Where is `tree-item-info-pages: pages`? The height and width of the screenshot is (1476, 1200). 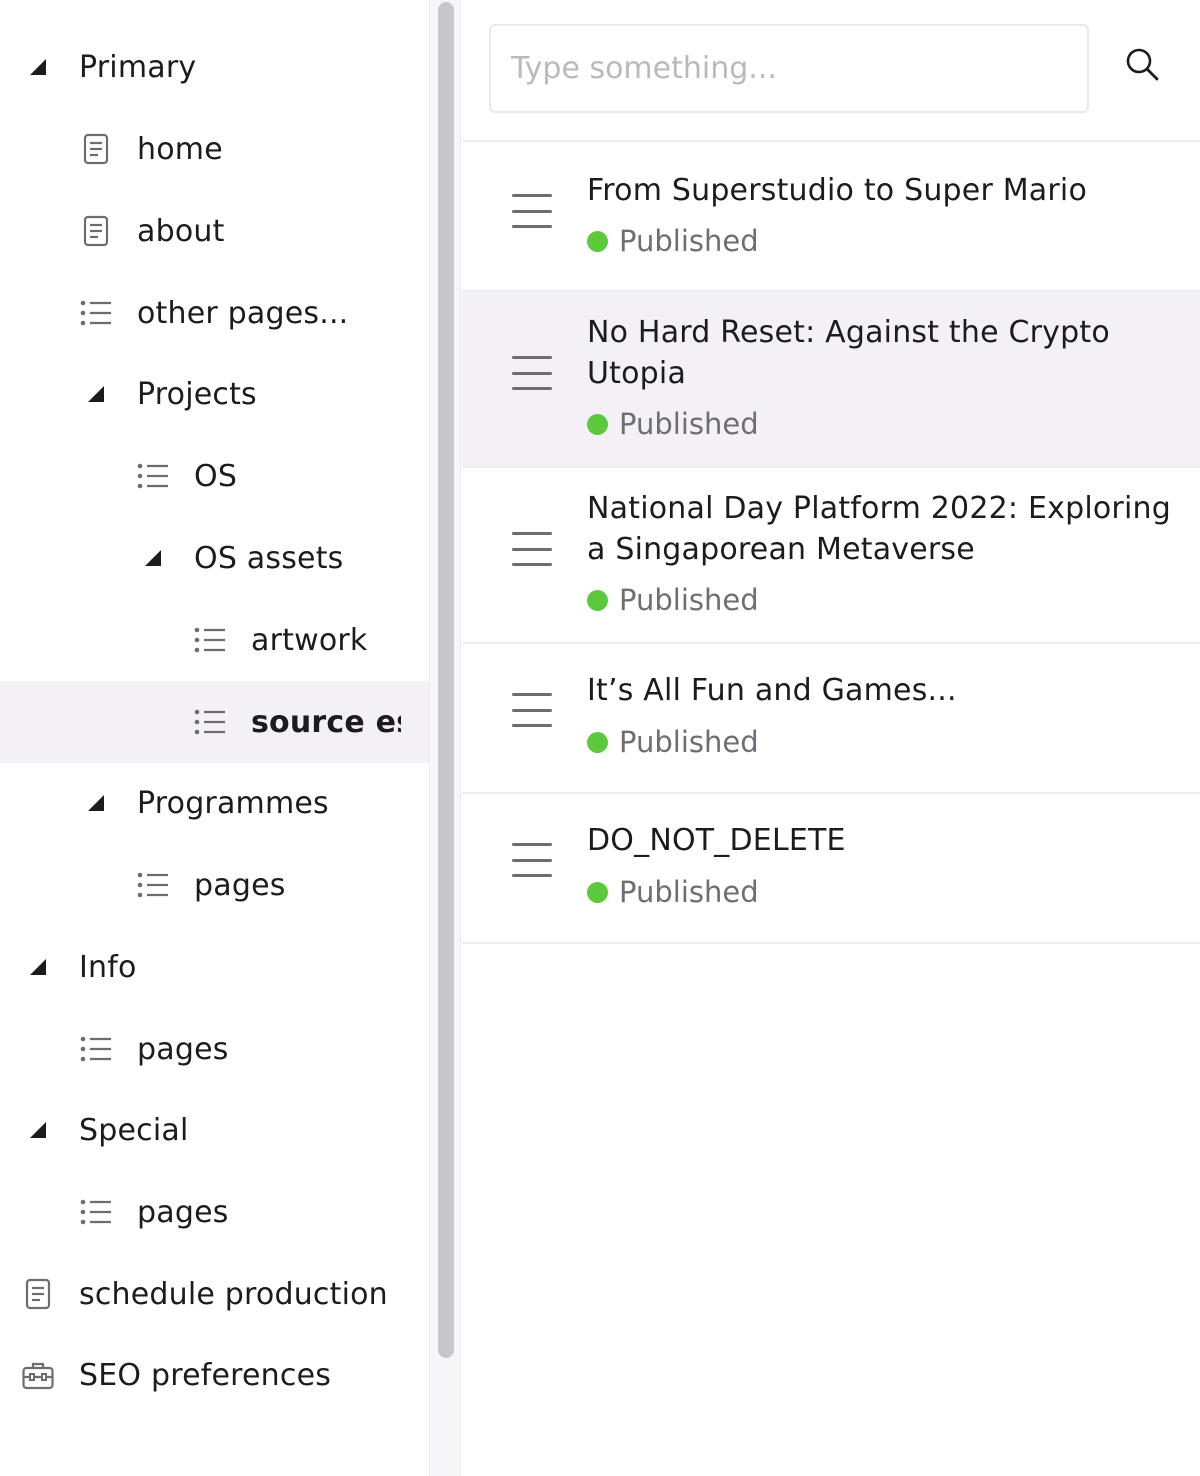 tree-item-info-pages: pages is located at coordinates (214, 1049).